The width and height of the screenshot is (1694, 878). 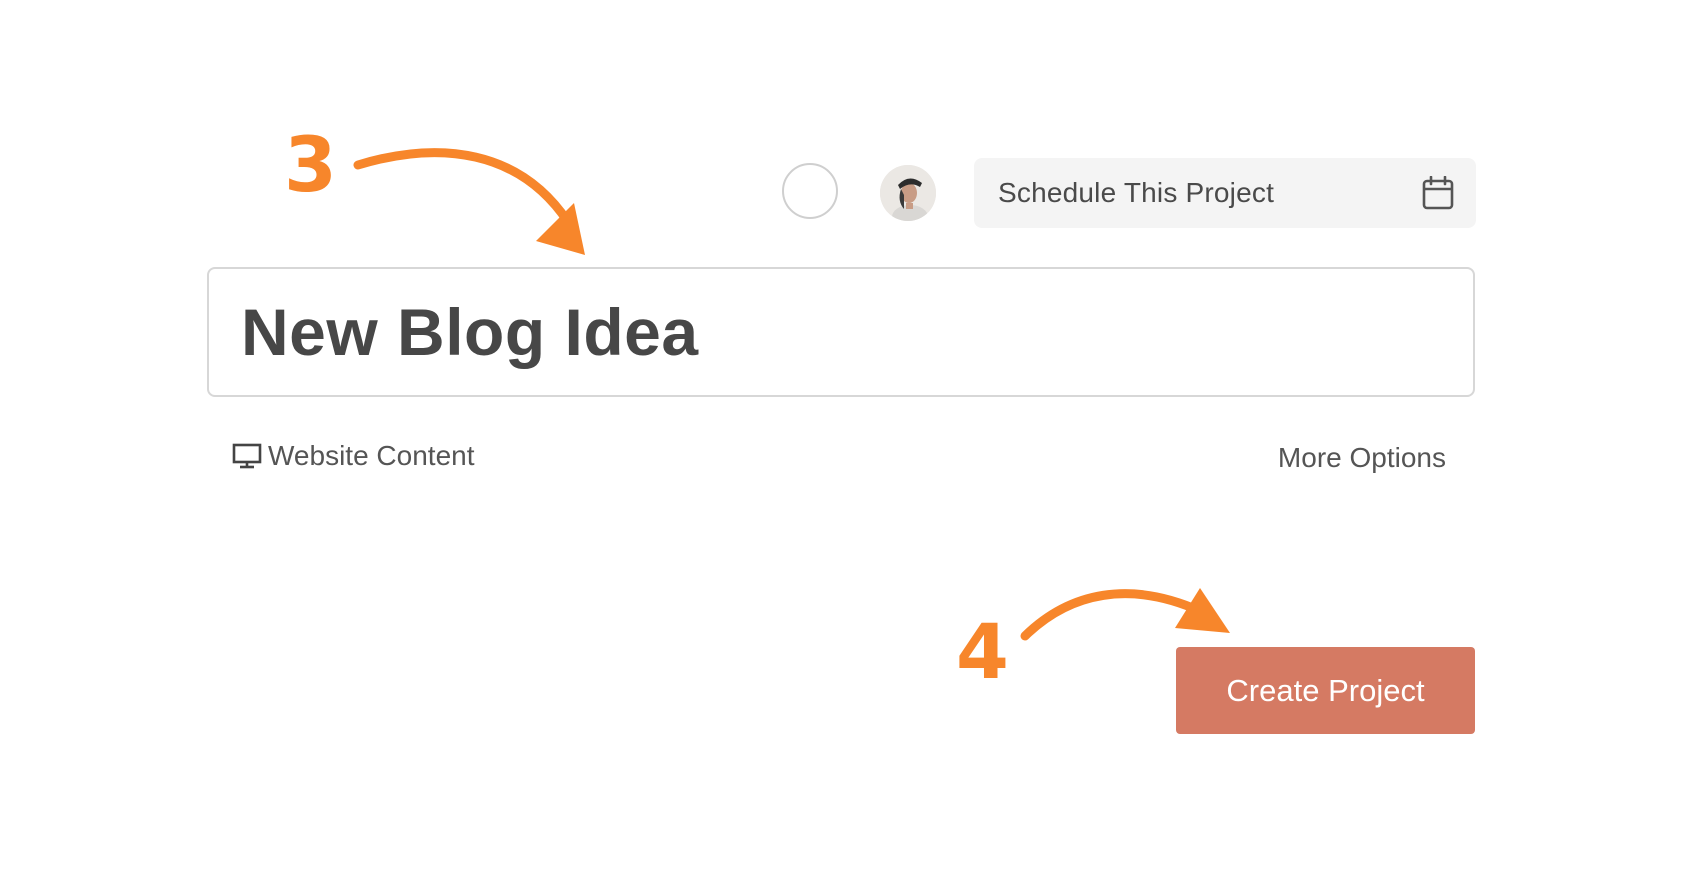 What do you see at coordinates (470, 332) in the screenshot?
I see `project-title-value: New Blog Idea` at bounding box center [470, 332].